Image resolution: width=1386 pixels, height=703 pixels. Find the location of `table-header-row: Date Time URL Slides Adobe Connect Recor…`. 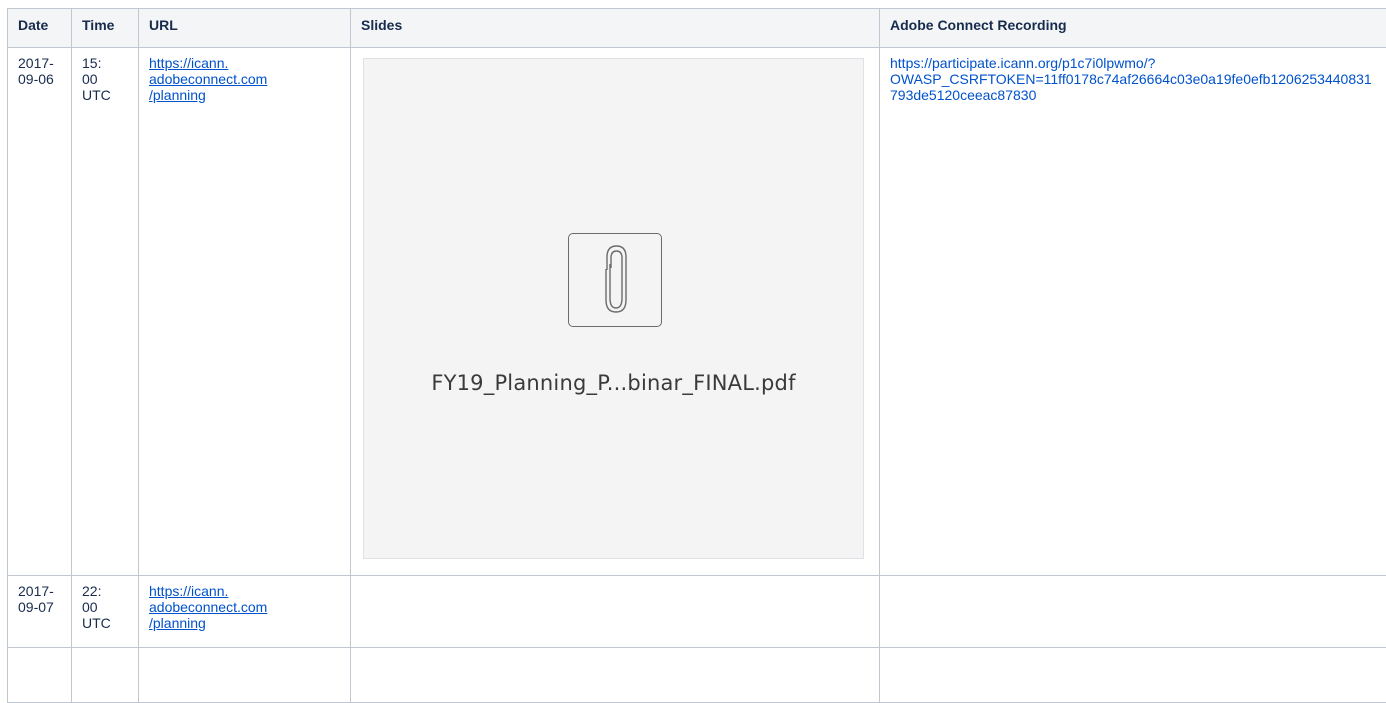

table-header-row: Date Time URL Slides Adobe Connect Recor… is located at coordinates (697, 28).